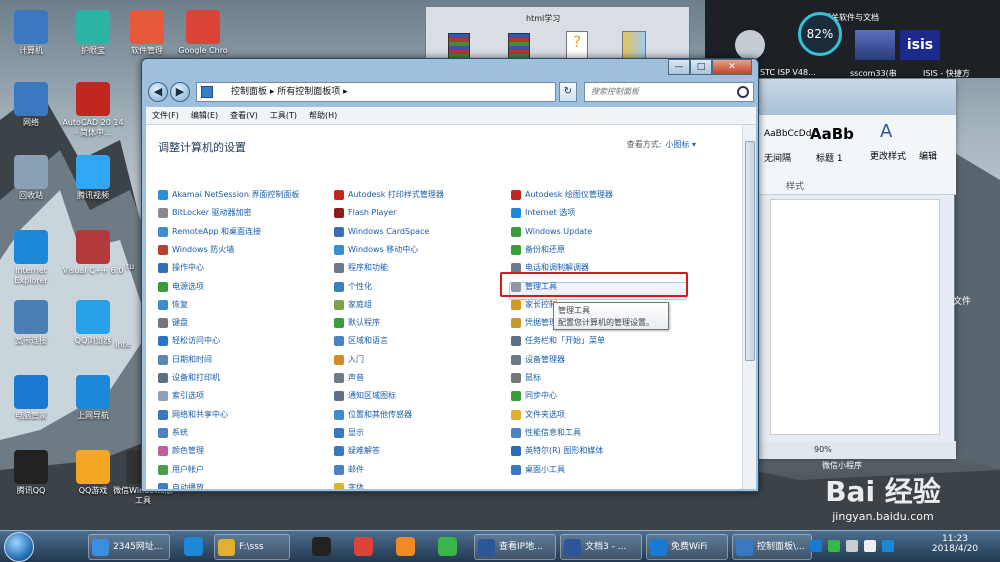 This screenshot has height=562, width=1000. What do you see at coordinates (820, 34) in the screenshot?
I see `performance-badge: 82%` at bounding box center [820, 34].